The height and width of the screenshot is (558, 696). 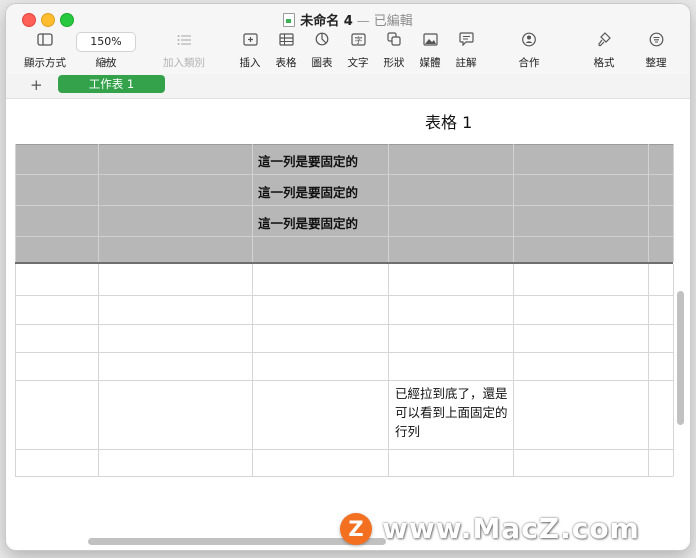 I want to click on media-button: 媒體, so click(x=430, y=51).